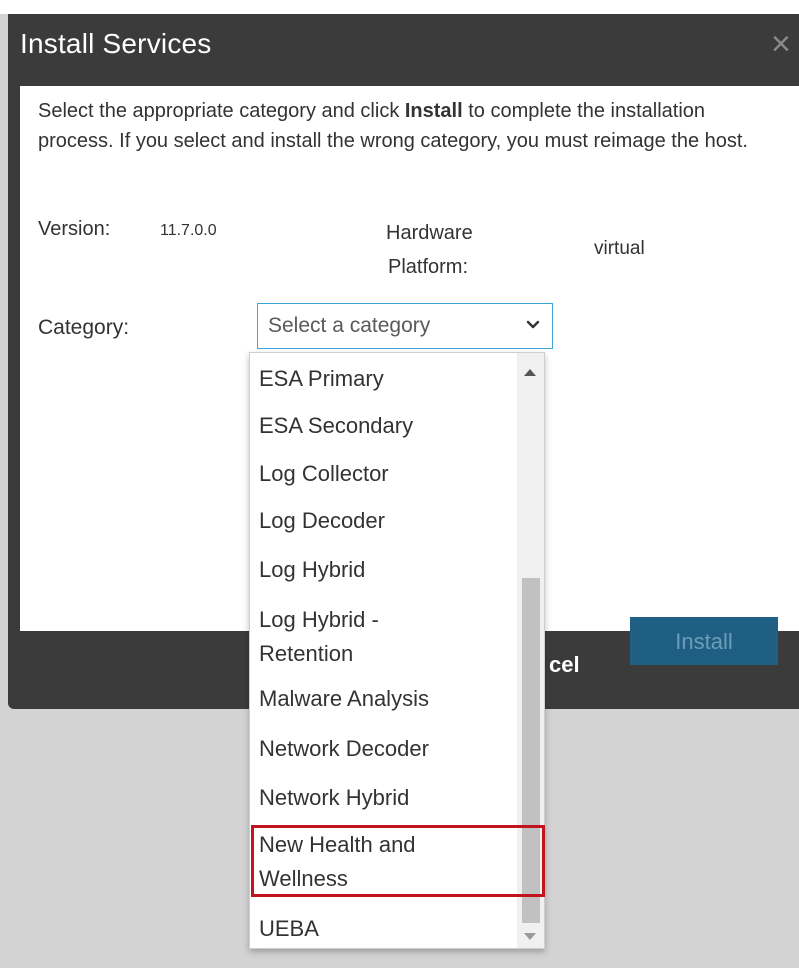  Describe the element at coordinates (386, 798) in the screenshot. I see `option-network-hybrid: Network Hybrid` at that location.